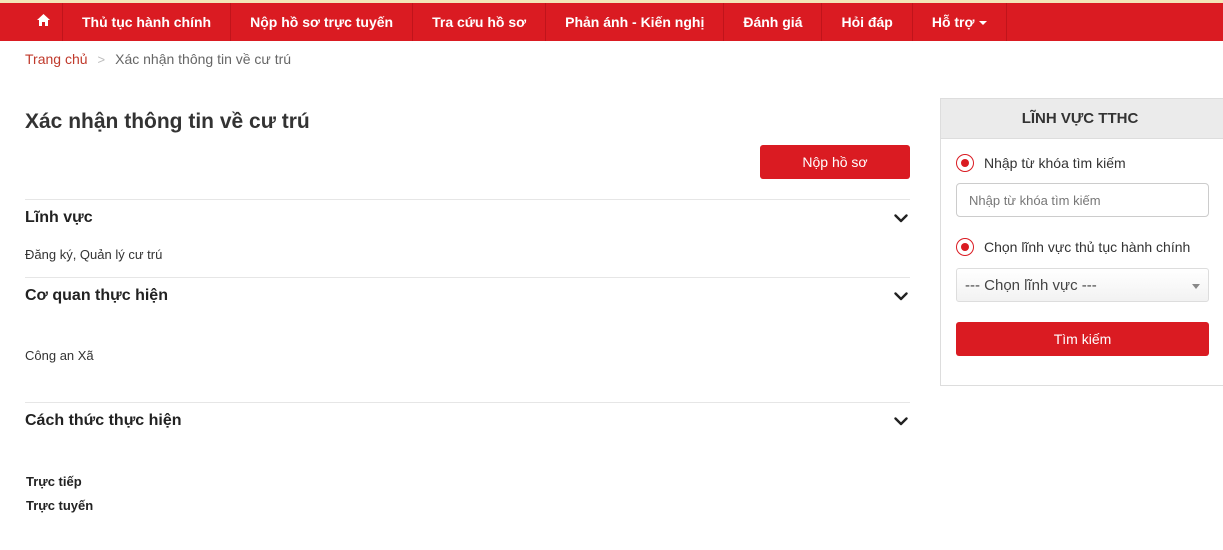  I want to click on field-select-dropdown: --- Chọn lĩnh vực ---, so click(1082, 285).